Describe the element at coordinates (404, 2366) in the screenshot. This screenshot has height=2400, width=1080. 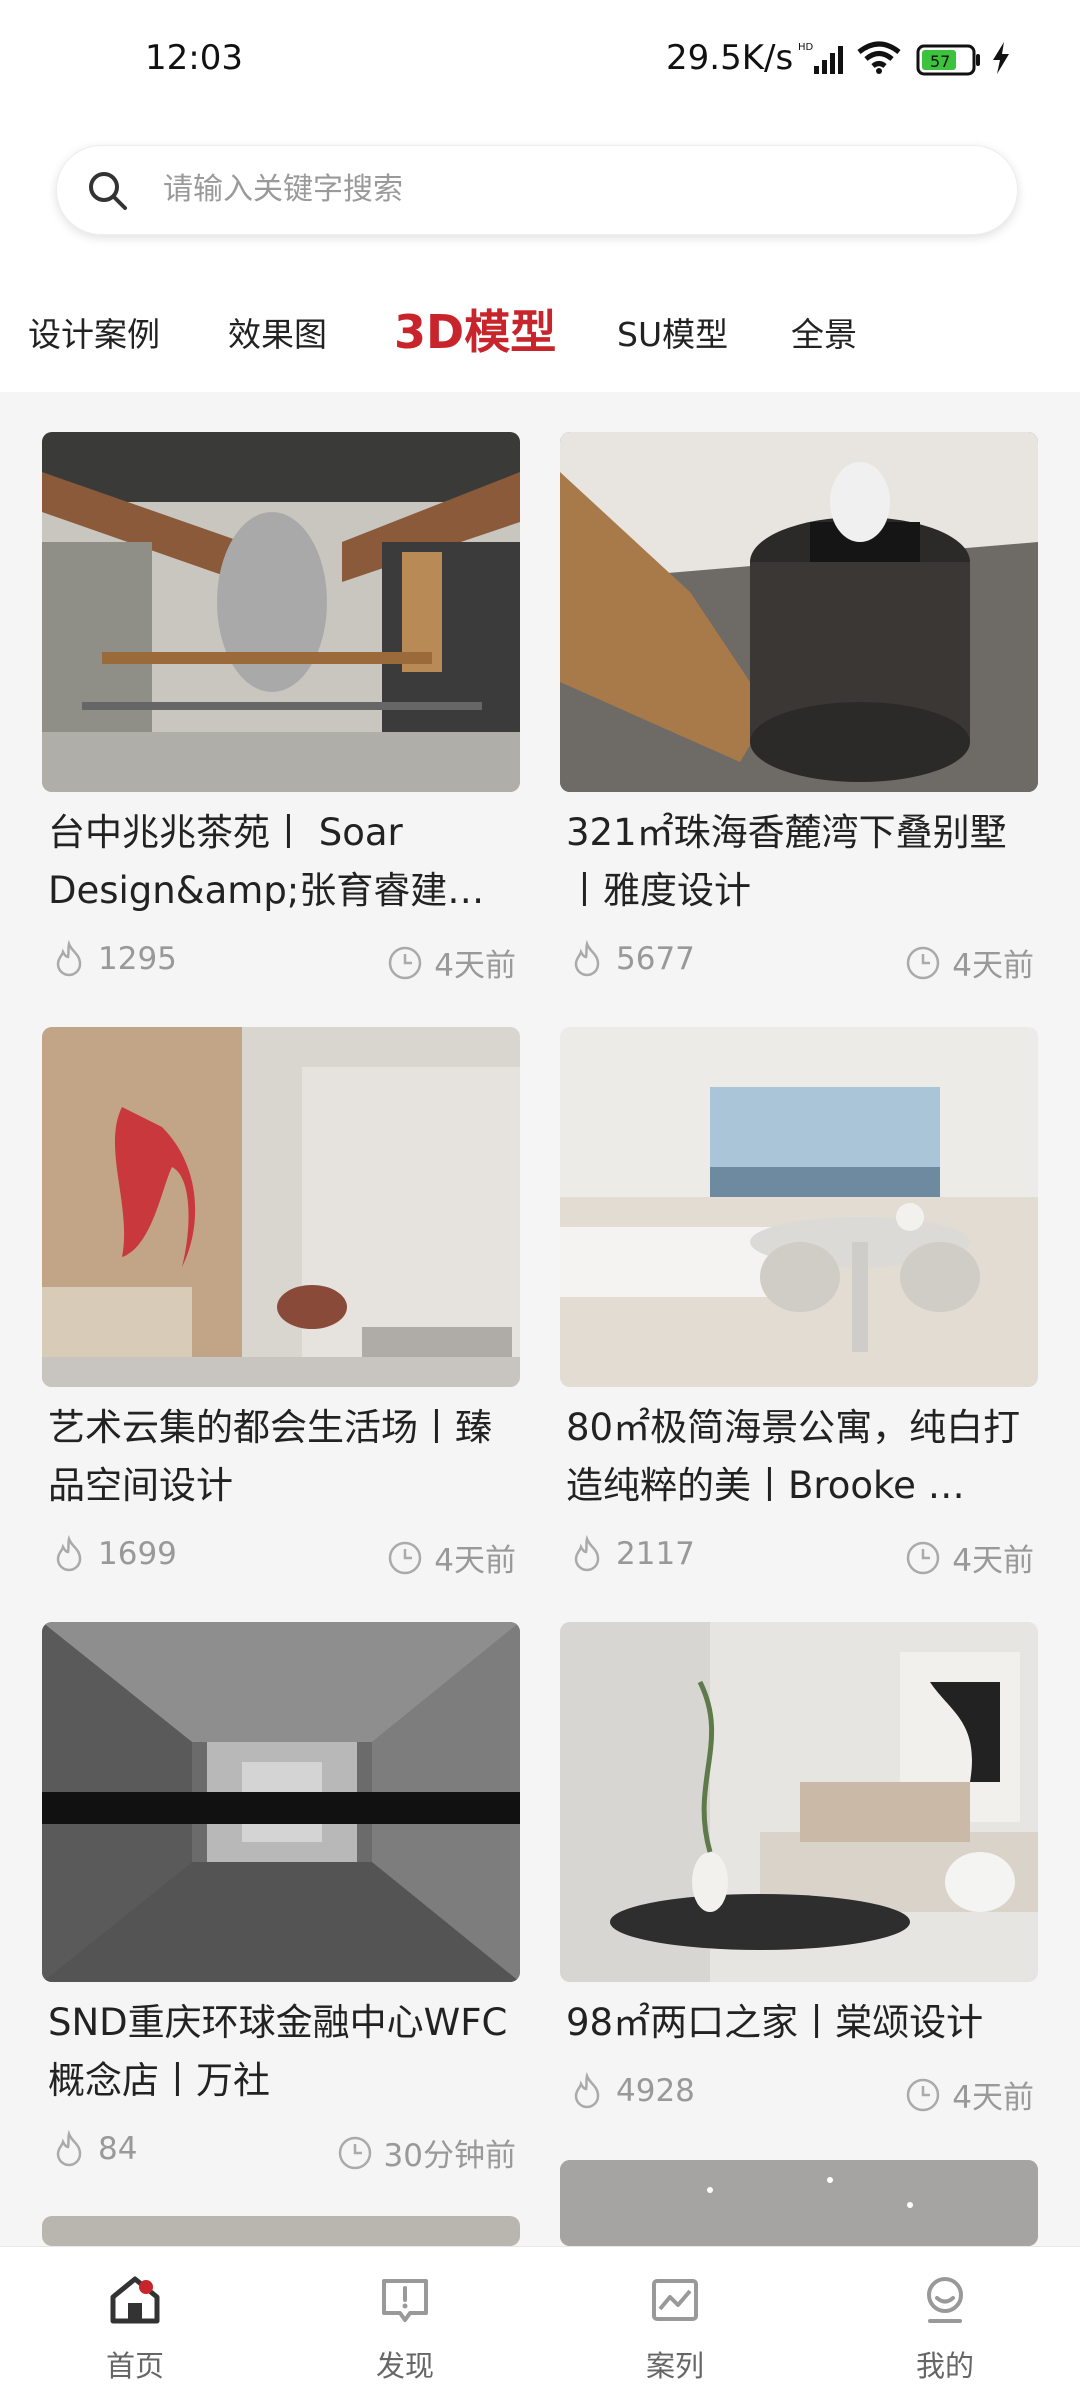
I see `nav-label: 发现` at that location.